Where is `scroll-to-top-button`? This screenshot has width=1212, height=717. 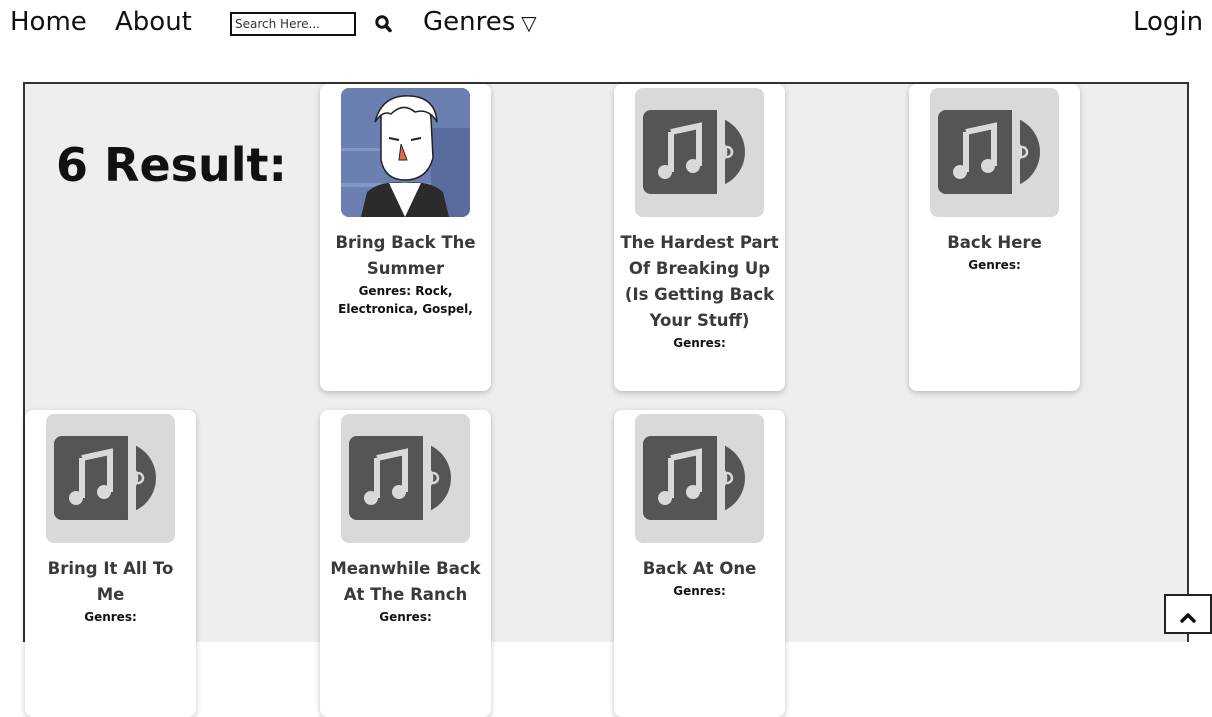
scroll-to-top-button is located at coordinates (1188, 614).